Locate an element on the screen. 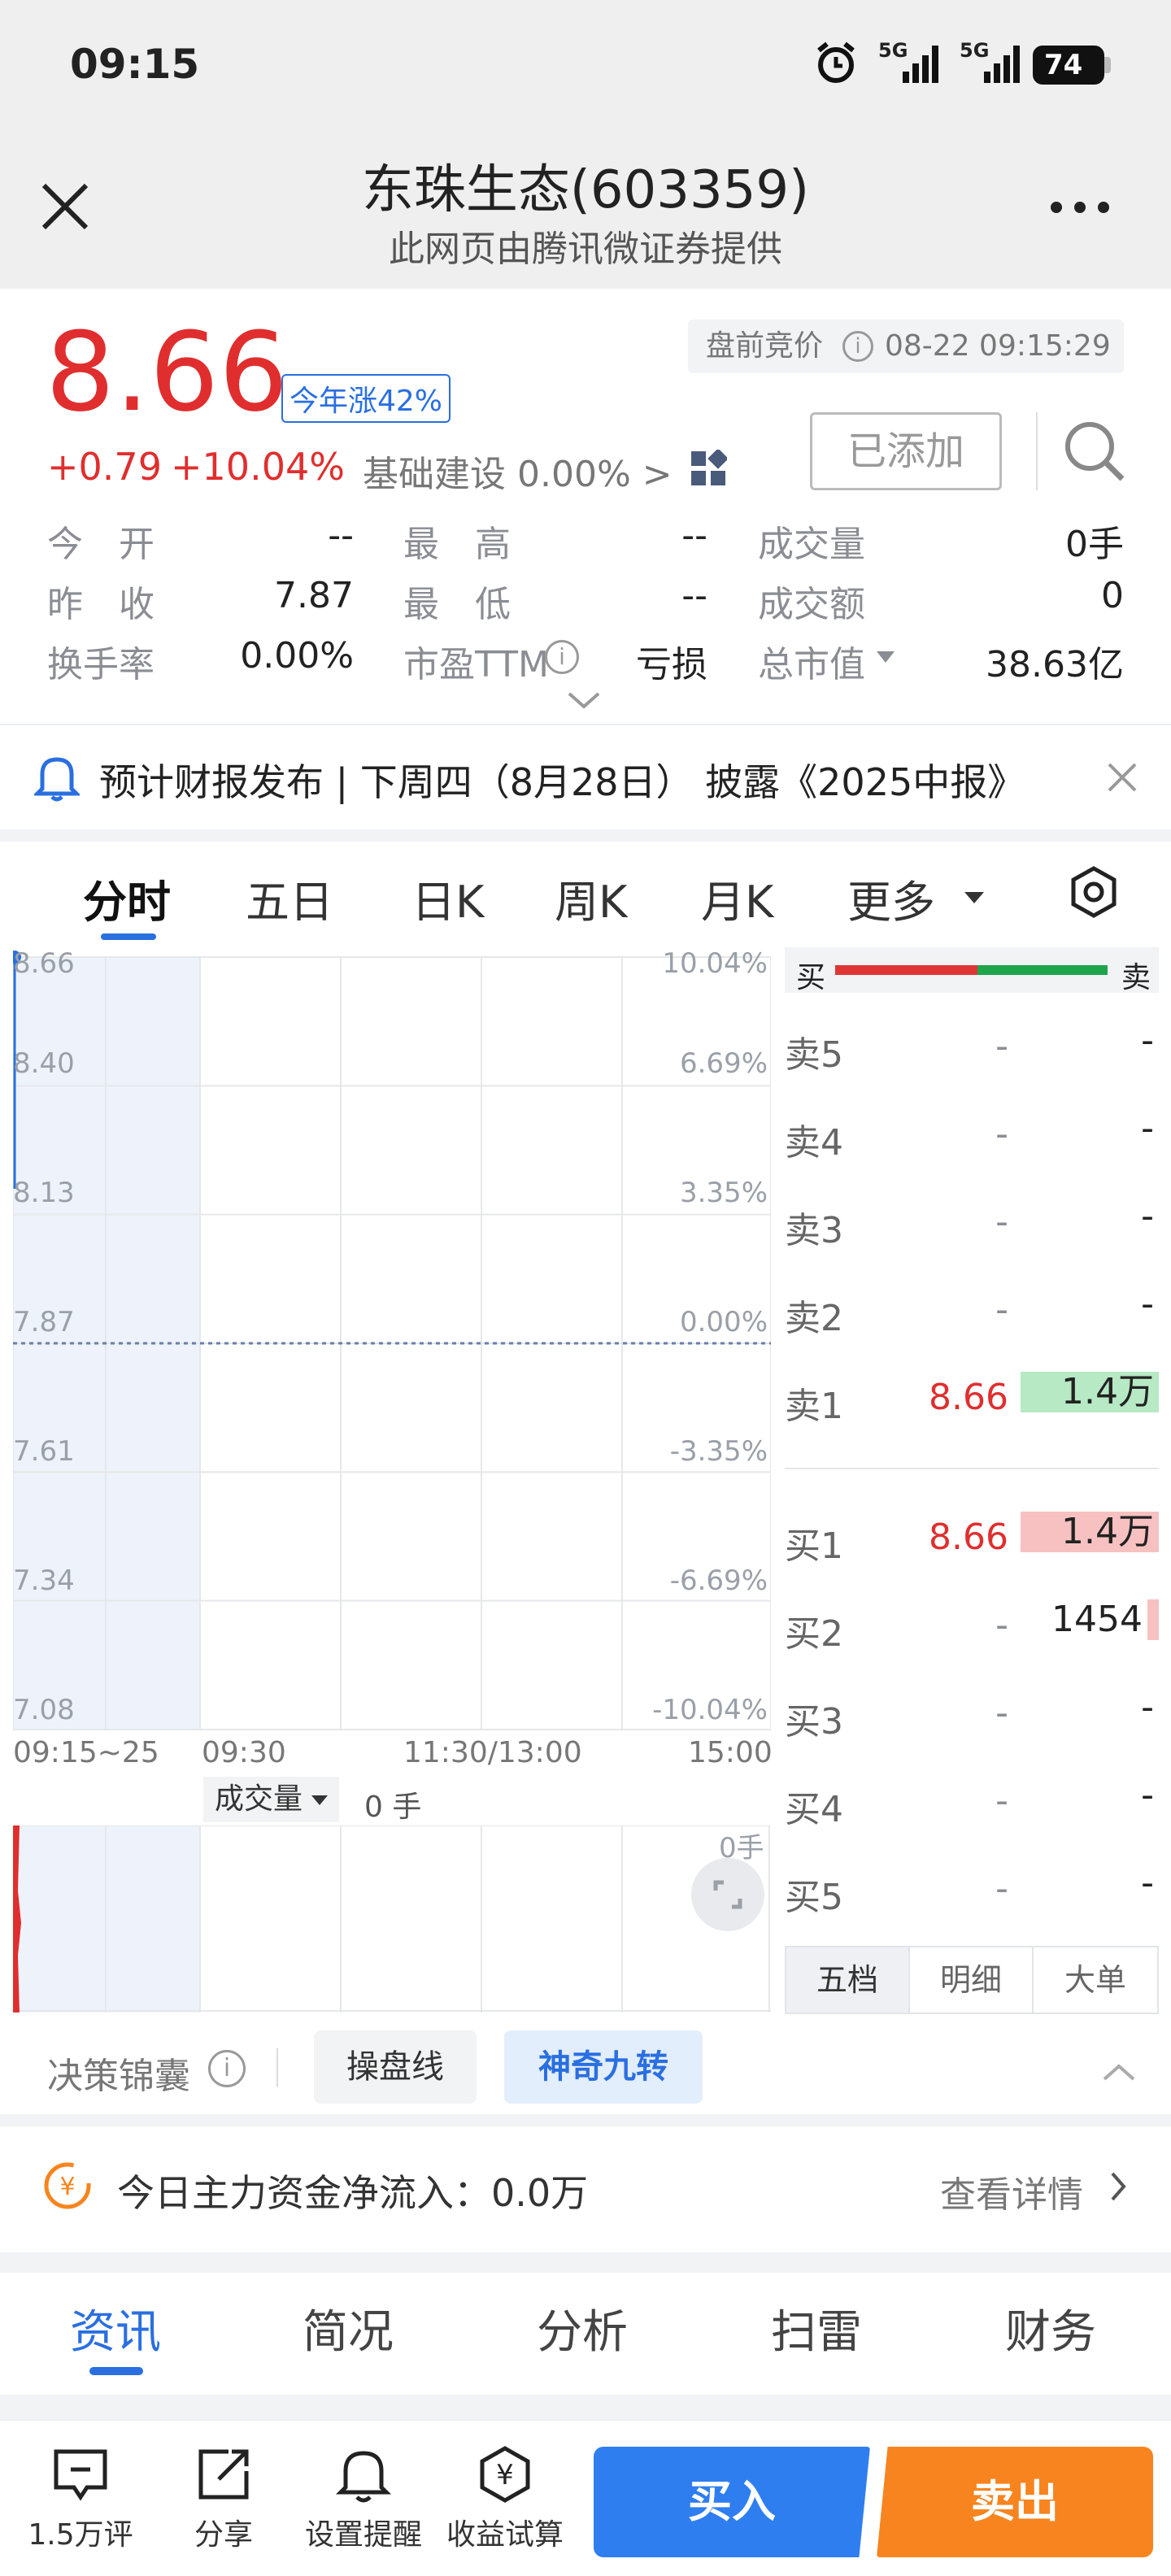 The height and width of the screenshot is (2576, 1171). tab-news: 资讯 is located at coordinates (116, 2328).